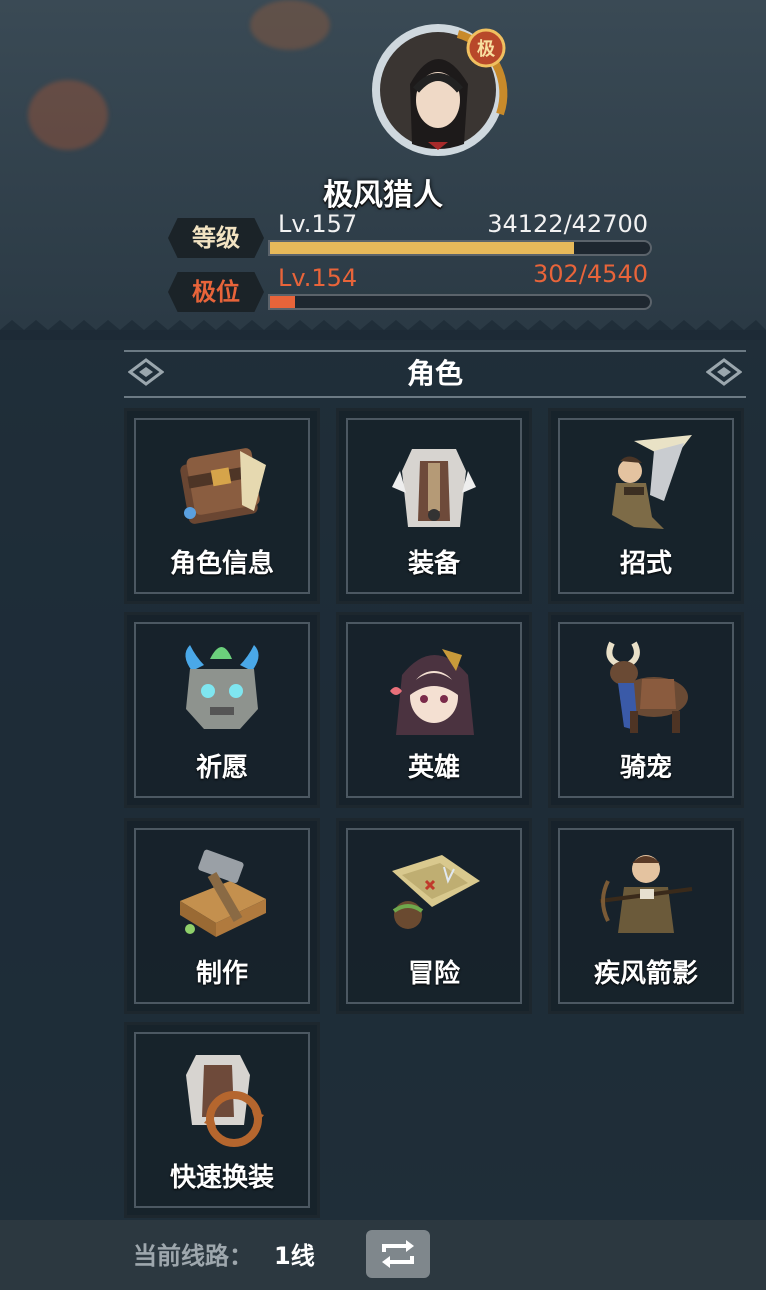 Image resolution: width=766 pixels, height=1290 pixels. Describe the element at coordinates (318, 278) in the screenshot. I see `rank-value: Lv.154` at that location.